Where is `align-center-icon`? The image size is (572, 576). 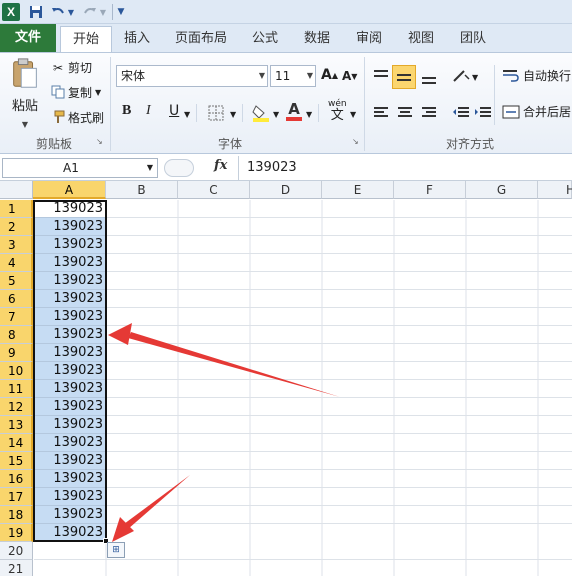
align-center-icon is located at coordinates (405, 112).